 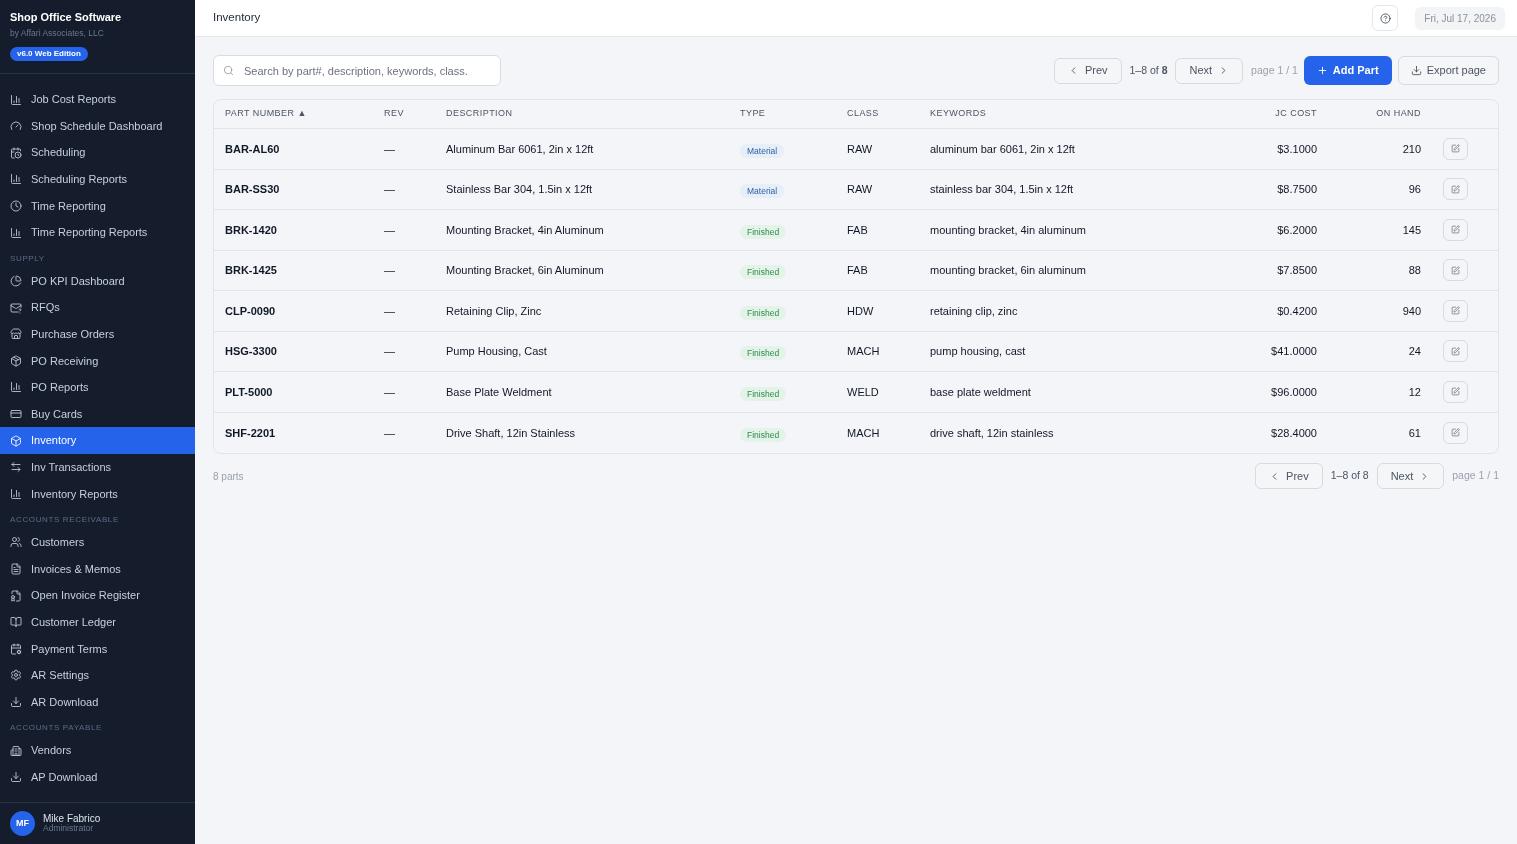 What do you see at coordinates (1274, 70) in the screenshot?
I see `page-indicator: page 1 / 1` at bounding box center [1274, 70].